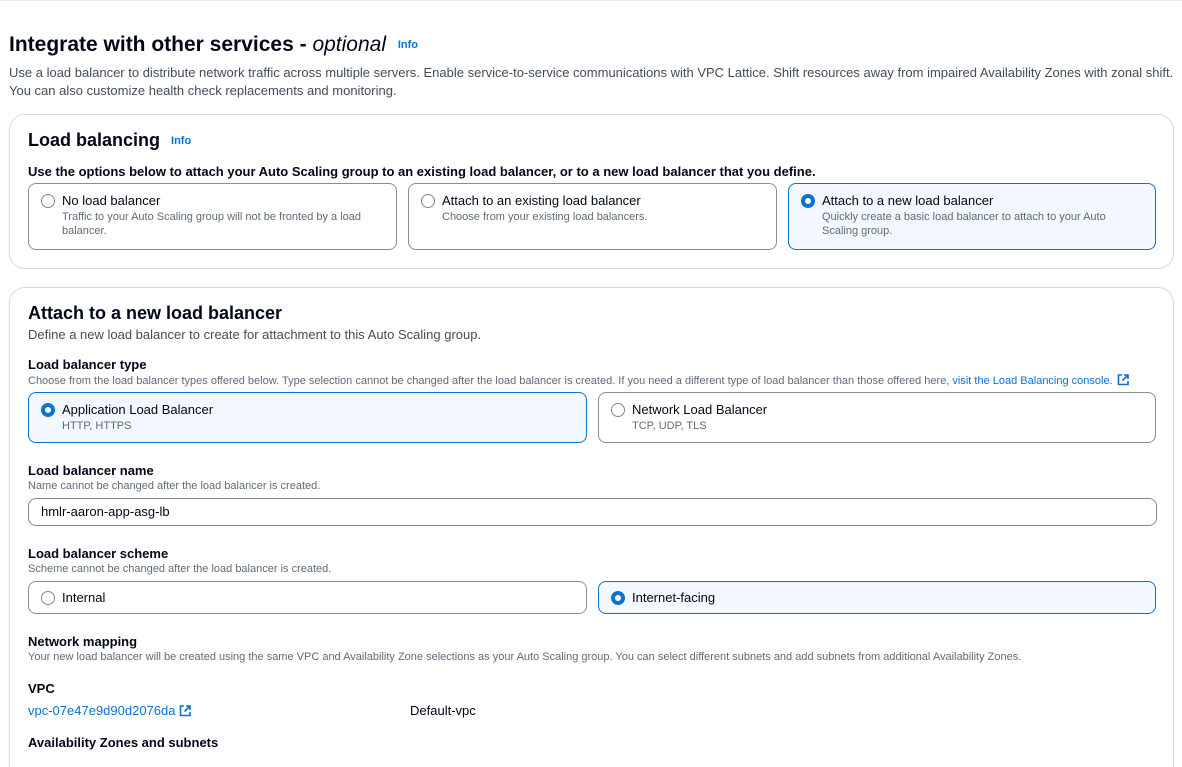 The height and width of the screenshot is (767, 1182). Describe the element at coordinates (592, 512) in the screenshot. I see `lb-name-input: hmlr-aaron-app-asg-lb` at that location.